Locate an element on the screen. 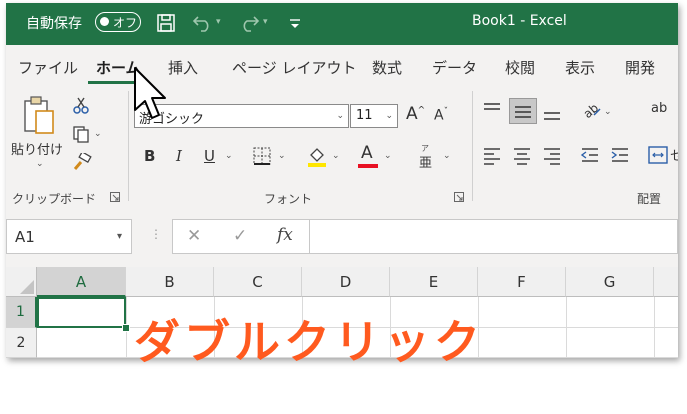 The image size is (687, 414). select-all-button is located at coordinates (21, 282).